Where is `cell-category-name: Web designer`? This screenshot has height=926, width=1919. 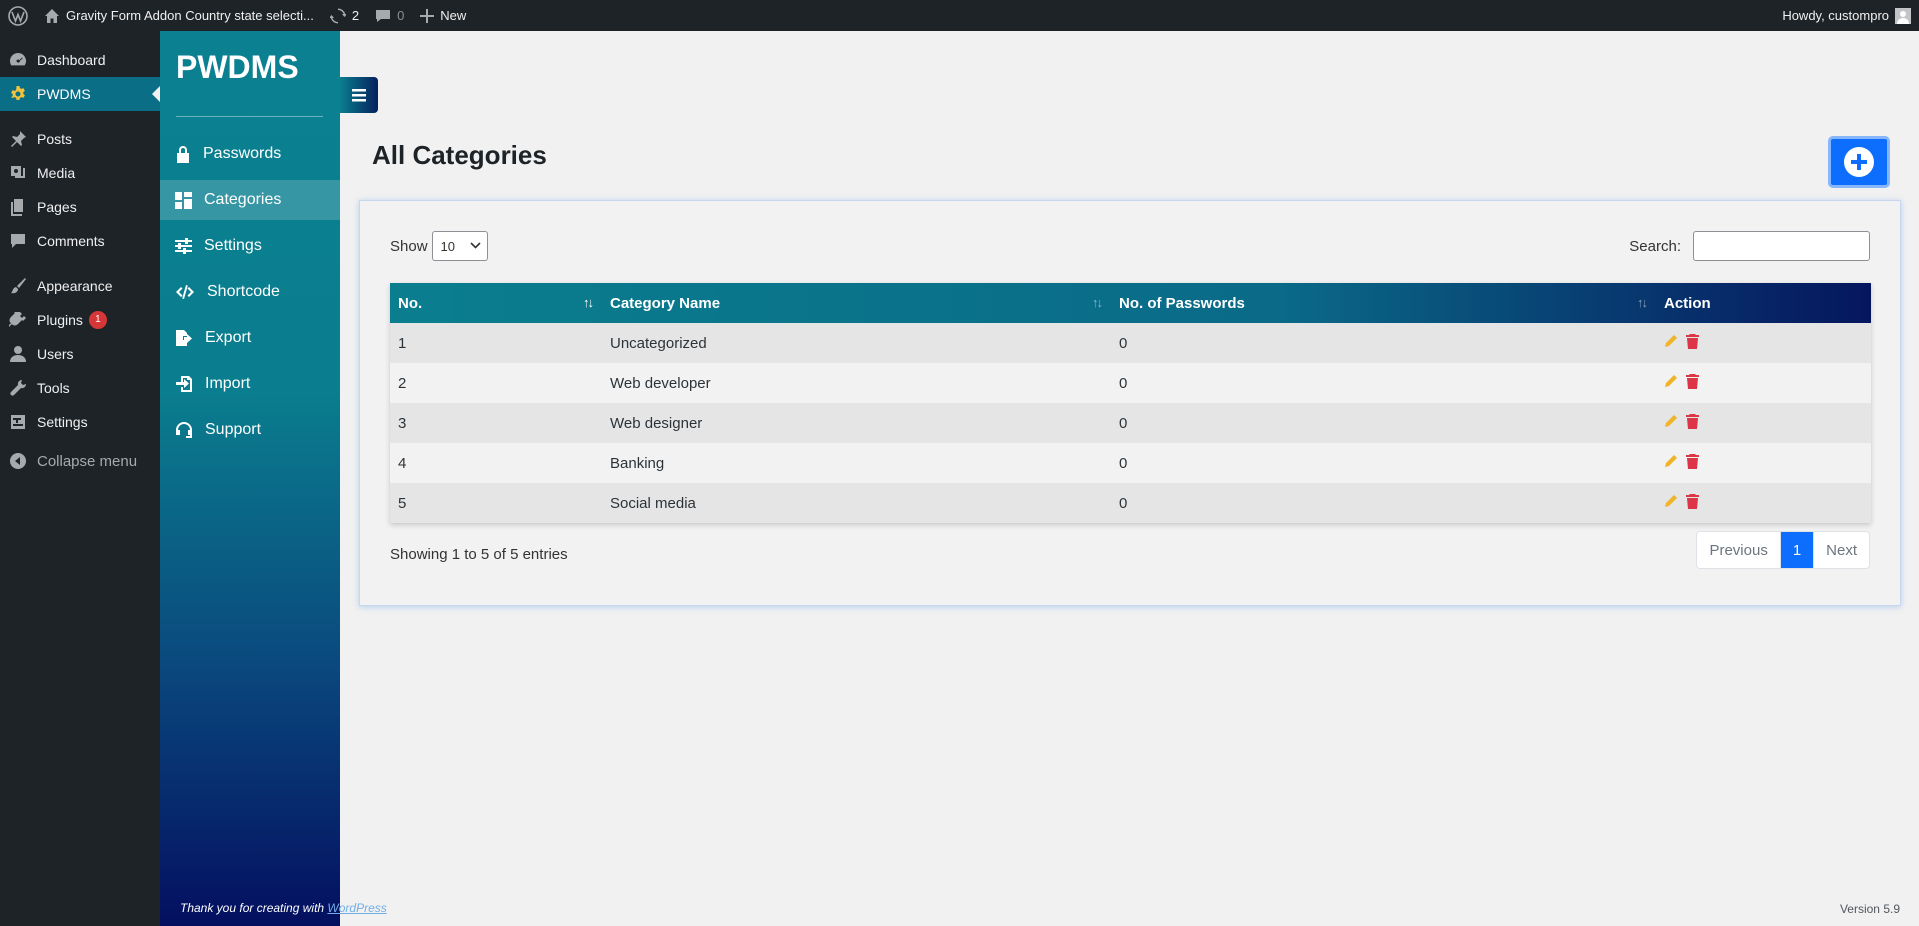
cell-category-name: Web designer is located at coordinates (656, 423).